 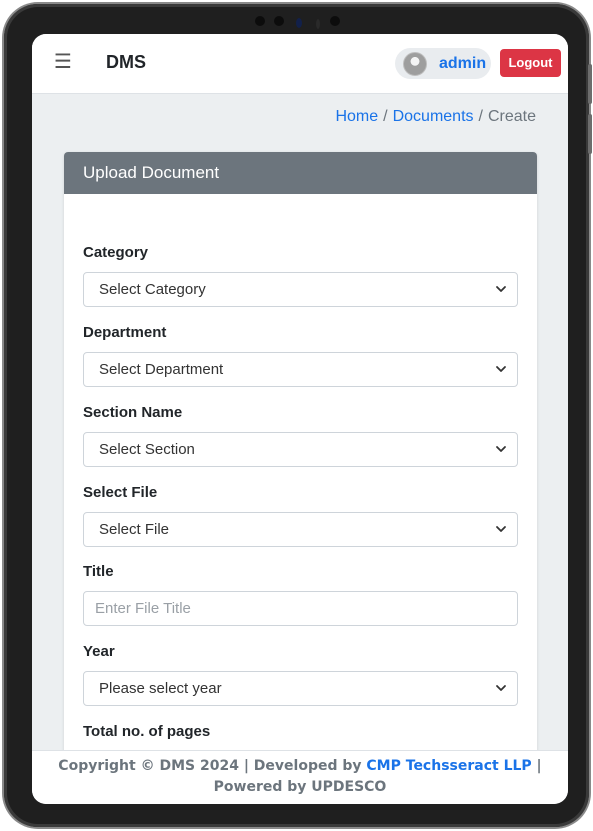 What do you see at coordinates (161, 369) in the screenshot?
I see `department-select-value: Select Department` at bounding box center [161, 369].